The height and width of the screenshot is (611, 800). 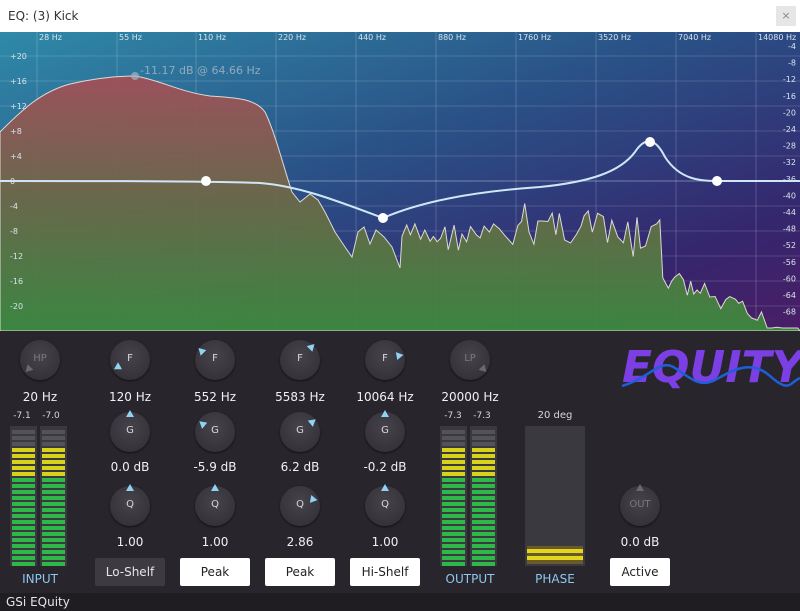 What do you see at coordinates (130, 487) in the screenshot?
I see `band-1-q-pointer-icon` at bounding box center [130, 487].